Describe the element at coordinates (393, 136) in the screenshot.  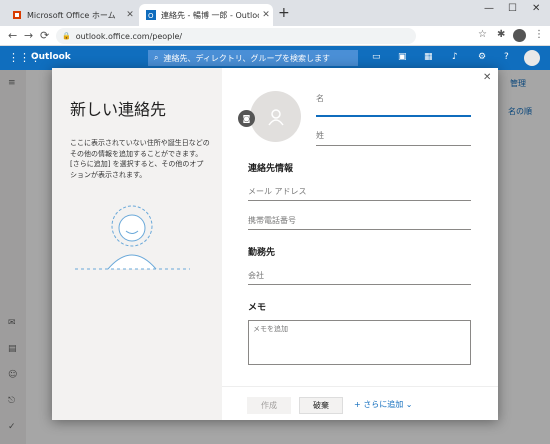
I see `last-name-field: 姓` at that location.